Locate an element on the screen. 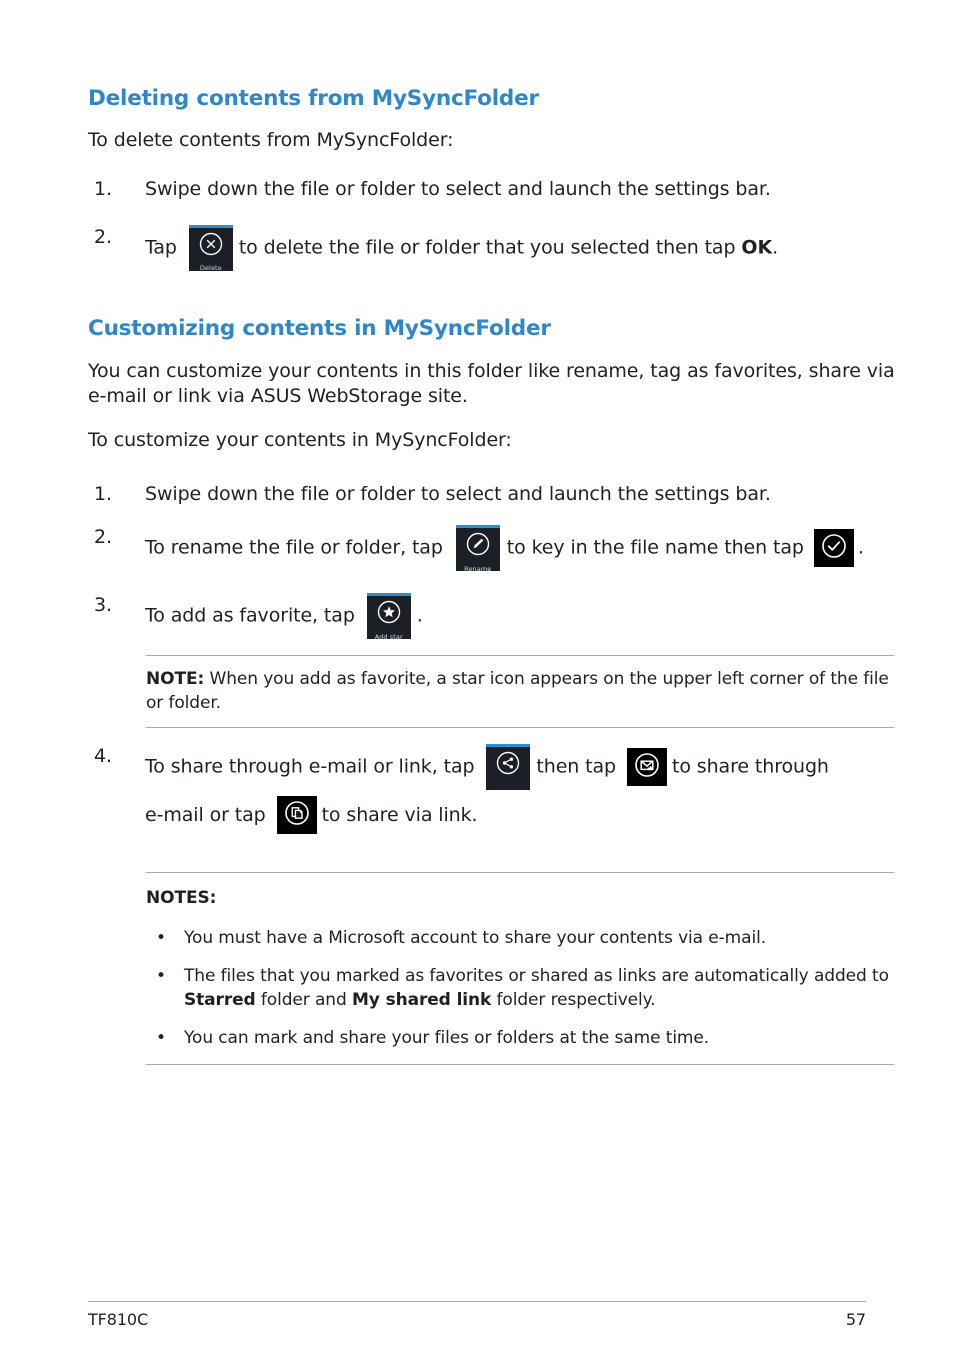  notes-label: NOTES: is located at coordinates (181, 897).